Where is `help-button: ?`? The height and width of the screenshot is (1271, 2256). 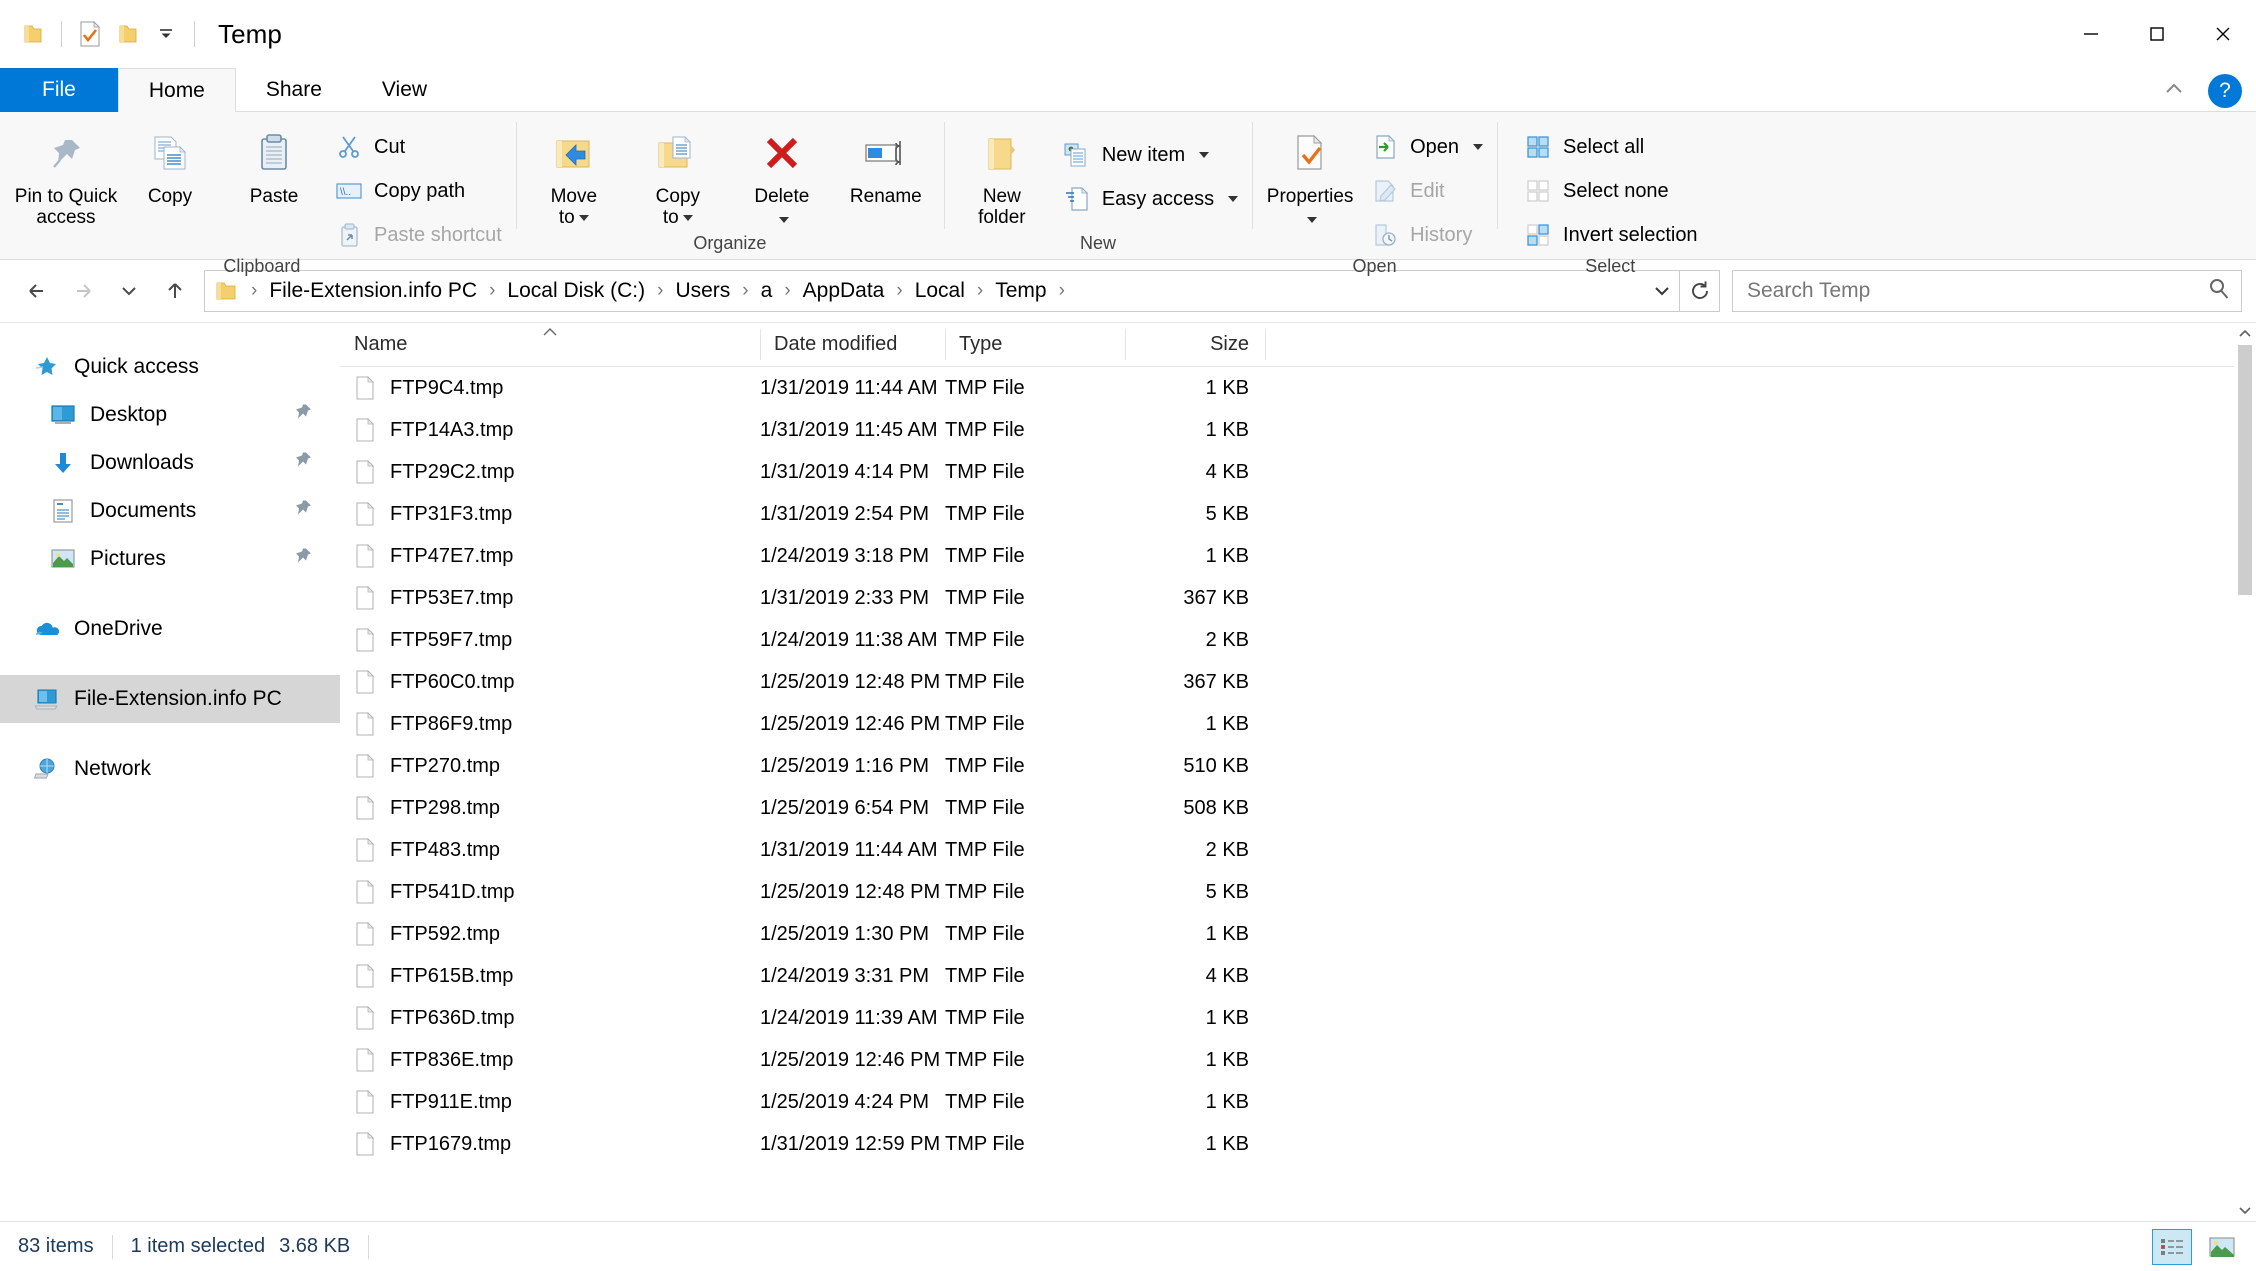
help-button: ? is located at coordinates (2225, 91).